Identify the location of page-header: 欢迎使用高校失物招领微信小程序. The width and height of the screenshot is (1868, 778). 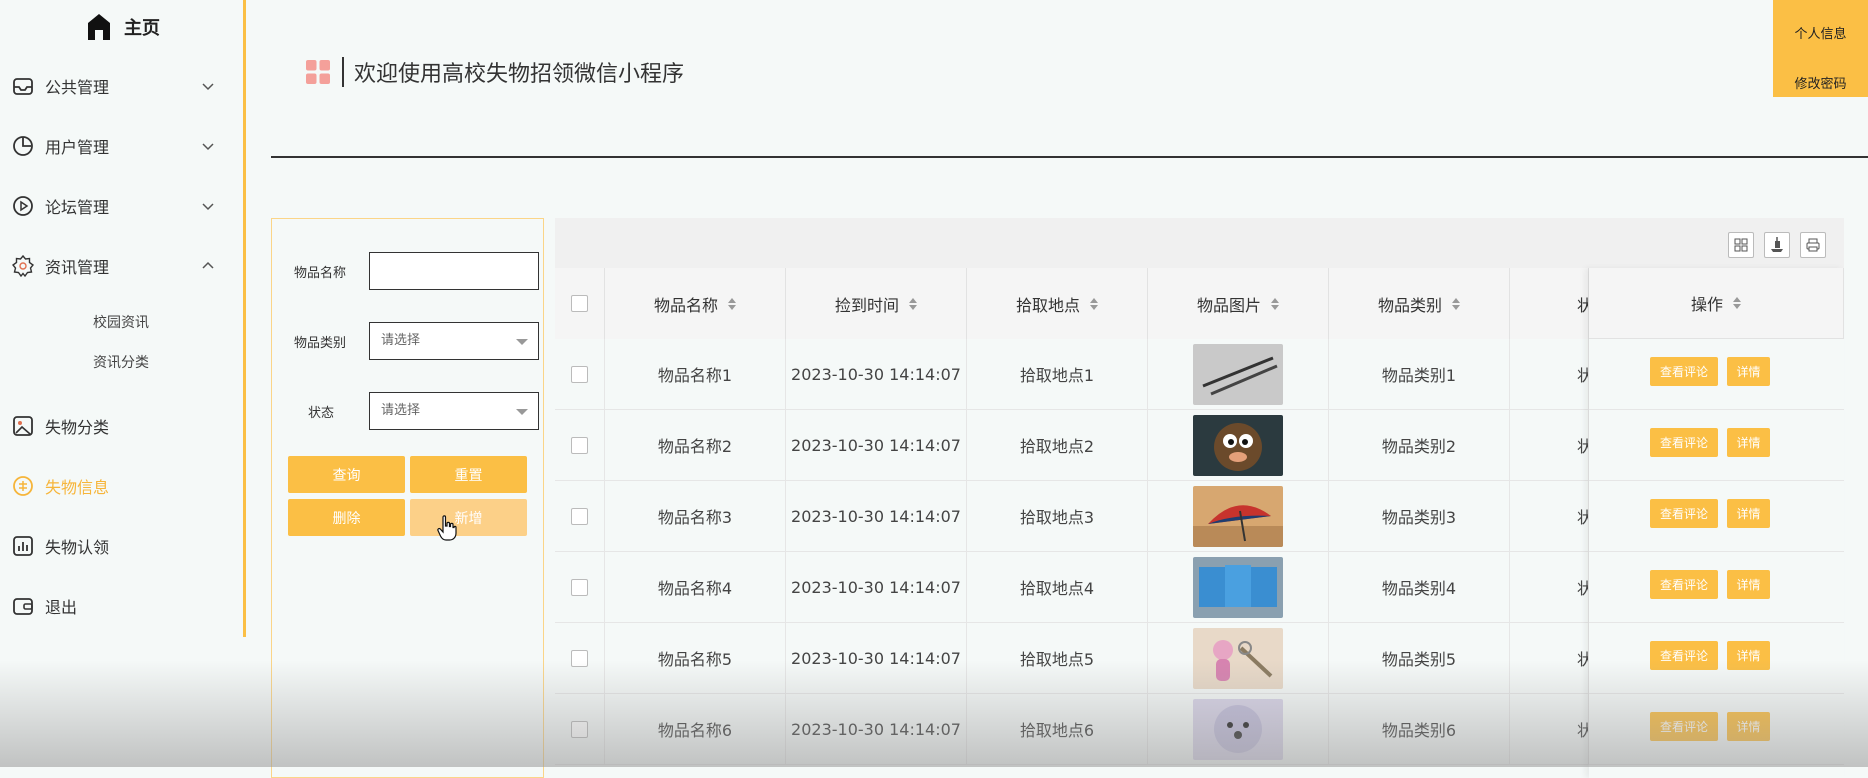
(495, 72).